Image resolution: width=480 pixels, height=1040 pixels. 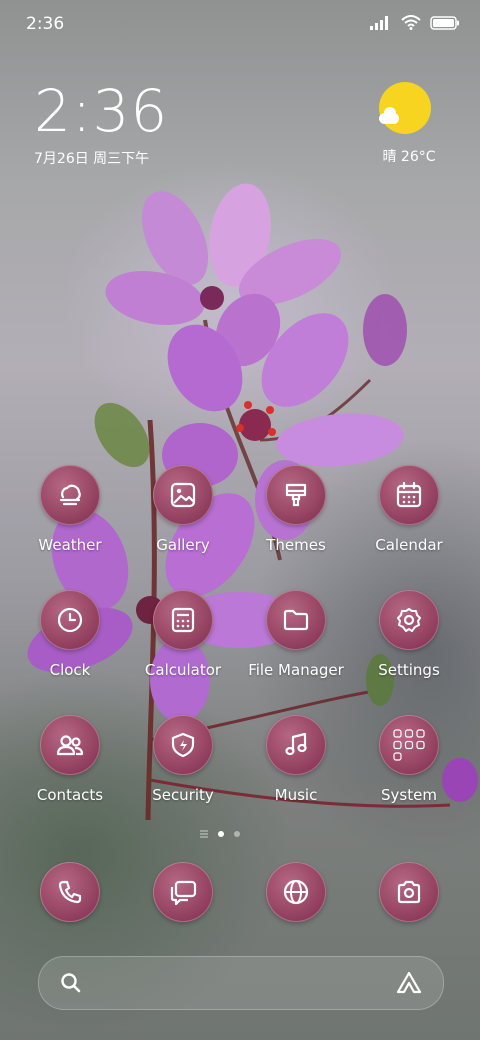 I want to click on page-indicator, so click(x=220, y=834).